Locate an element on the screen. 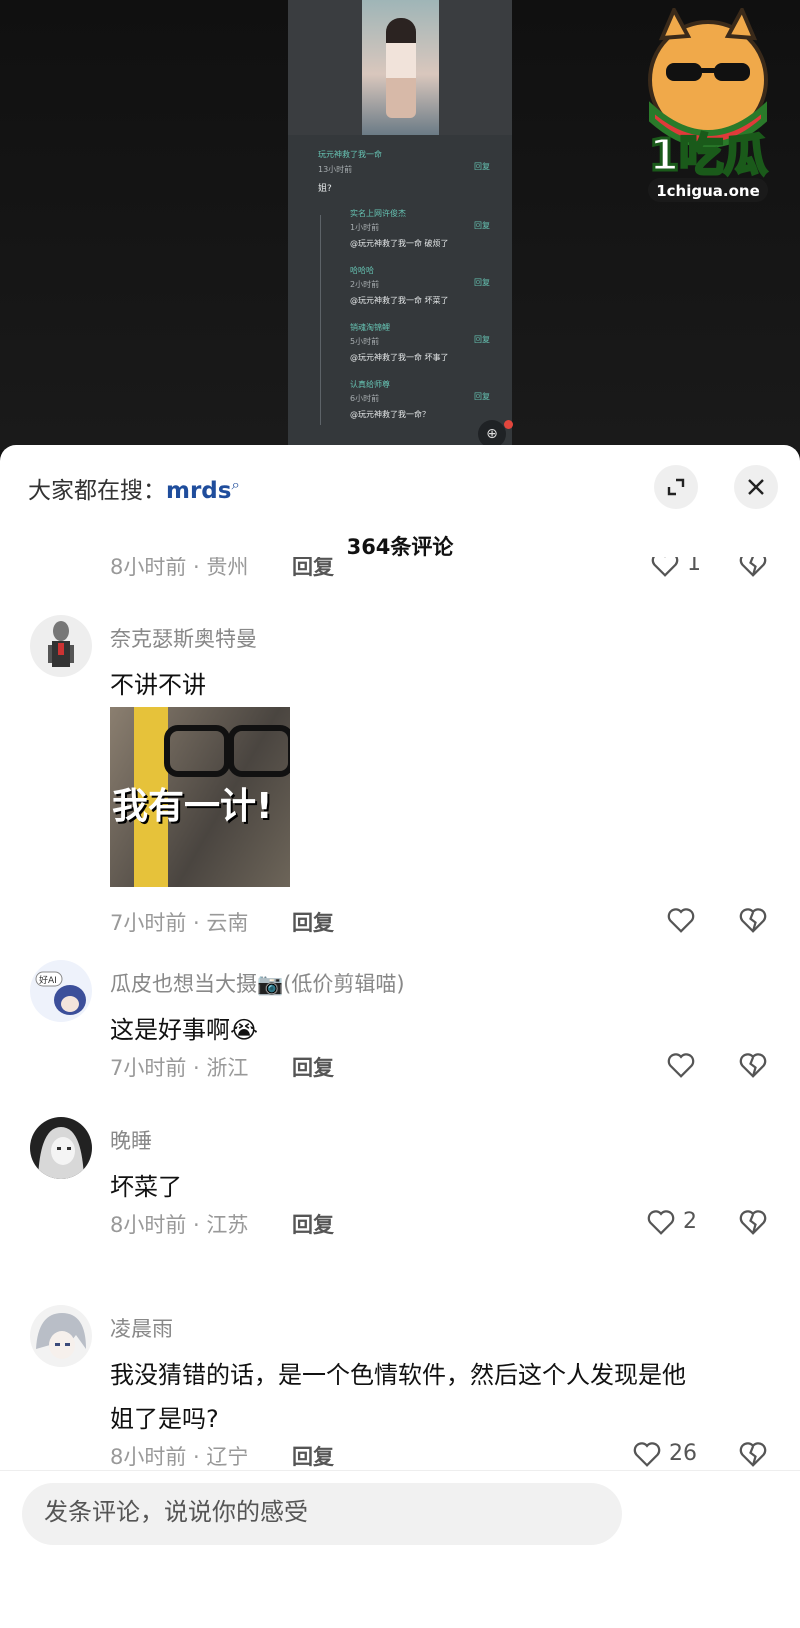 This screenshot has height=1628, width=800. embedded-thread-line is located at coordinates (320, 320).